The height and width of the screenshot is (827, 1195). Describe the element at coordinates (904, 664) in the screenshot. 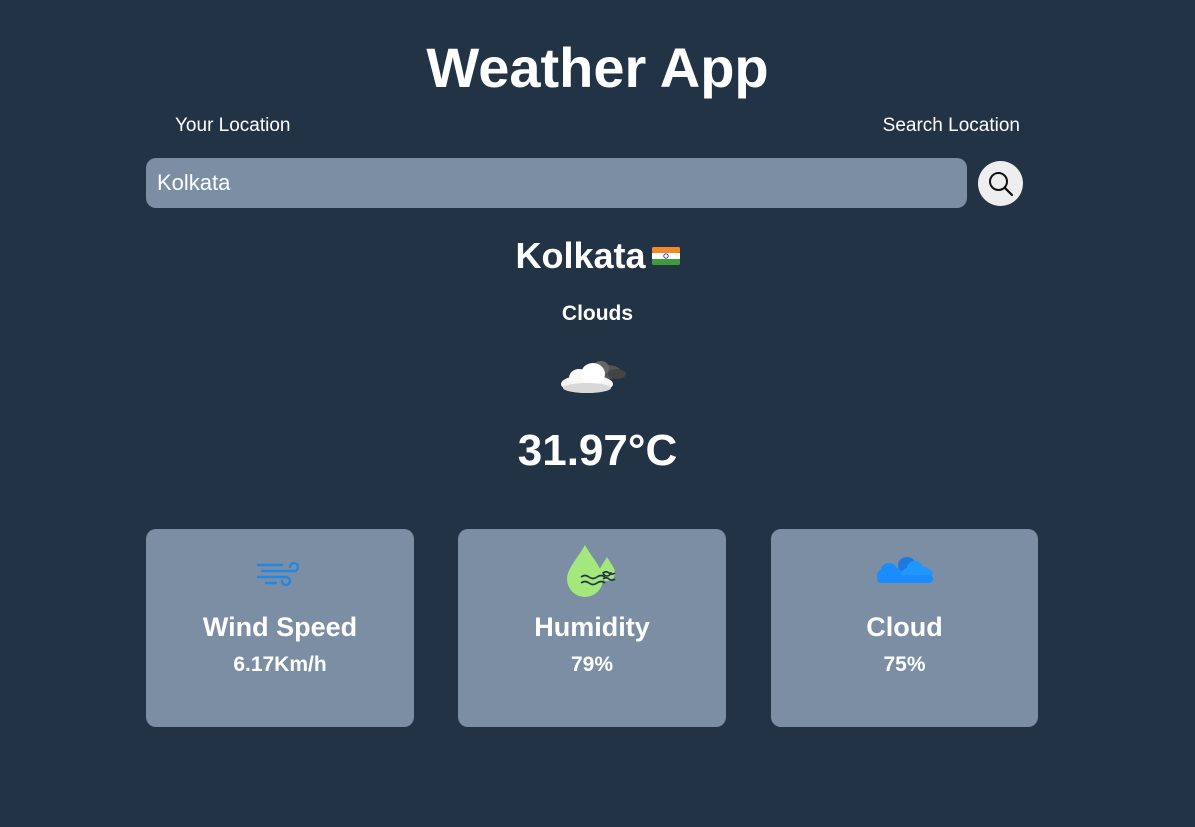

I see `cloud-value: 75%` at that location.